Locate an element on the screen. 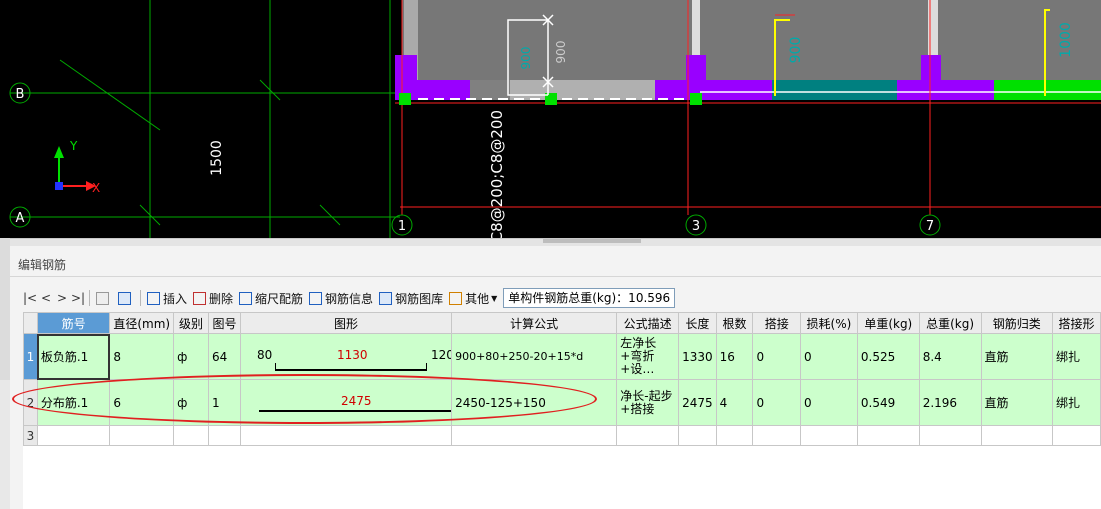 The width and height of the screenshot is (1101, 509). insert-button: 插入 is located at coordinates (167, 298).